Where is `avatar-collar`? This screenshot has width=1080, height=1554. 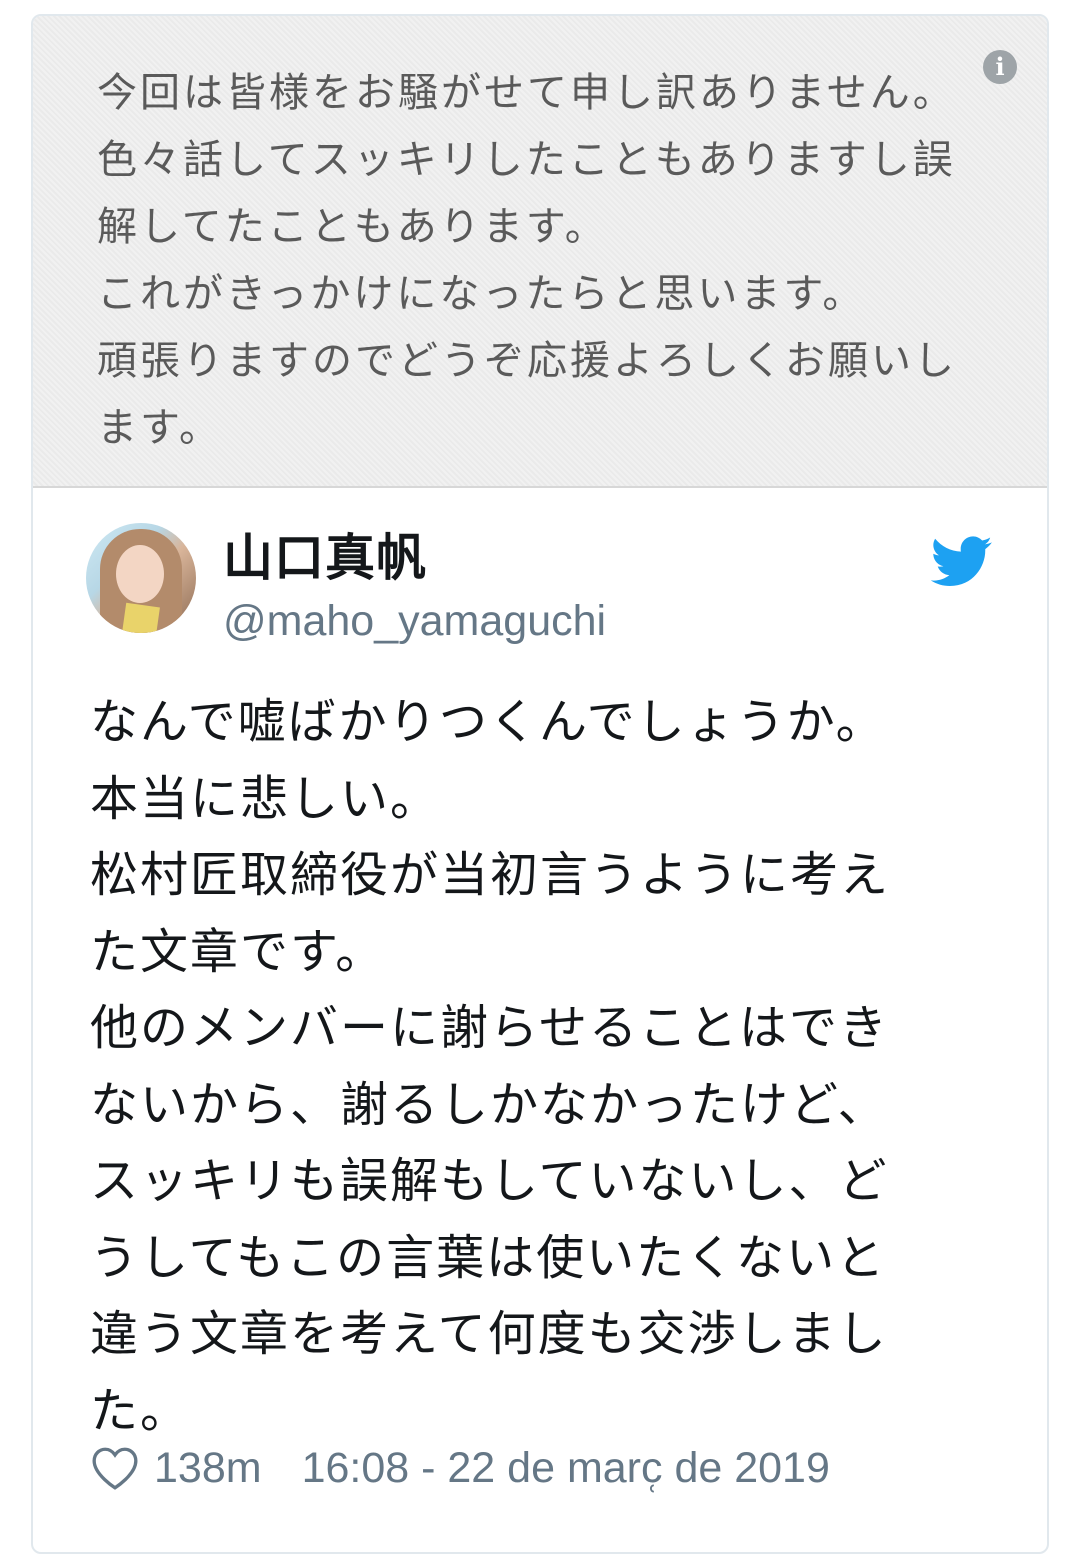
avatar-collar is located at coordinates (141, 617).